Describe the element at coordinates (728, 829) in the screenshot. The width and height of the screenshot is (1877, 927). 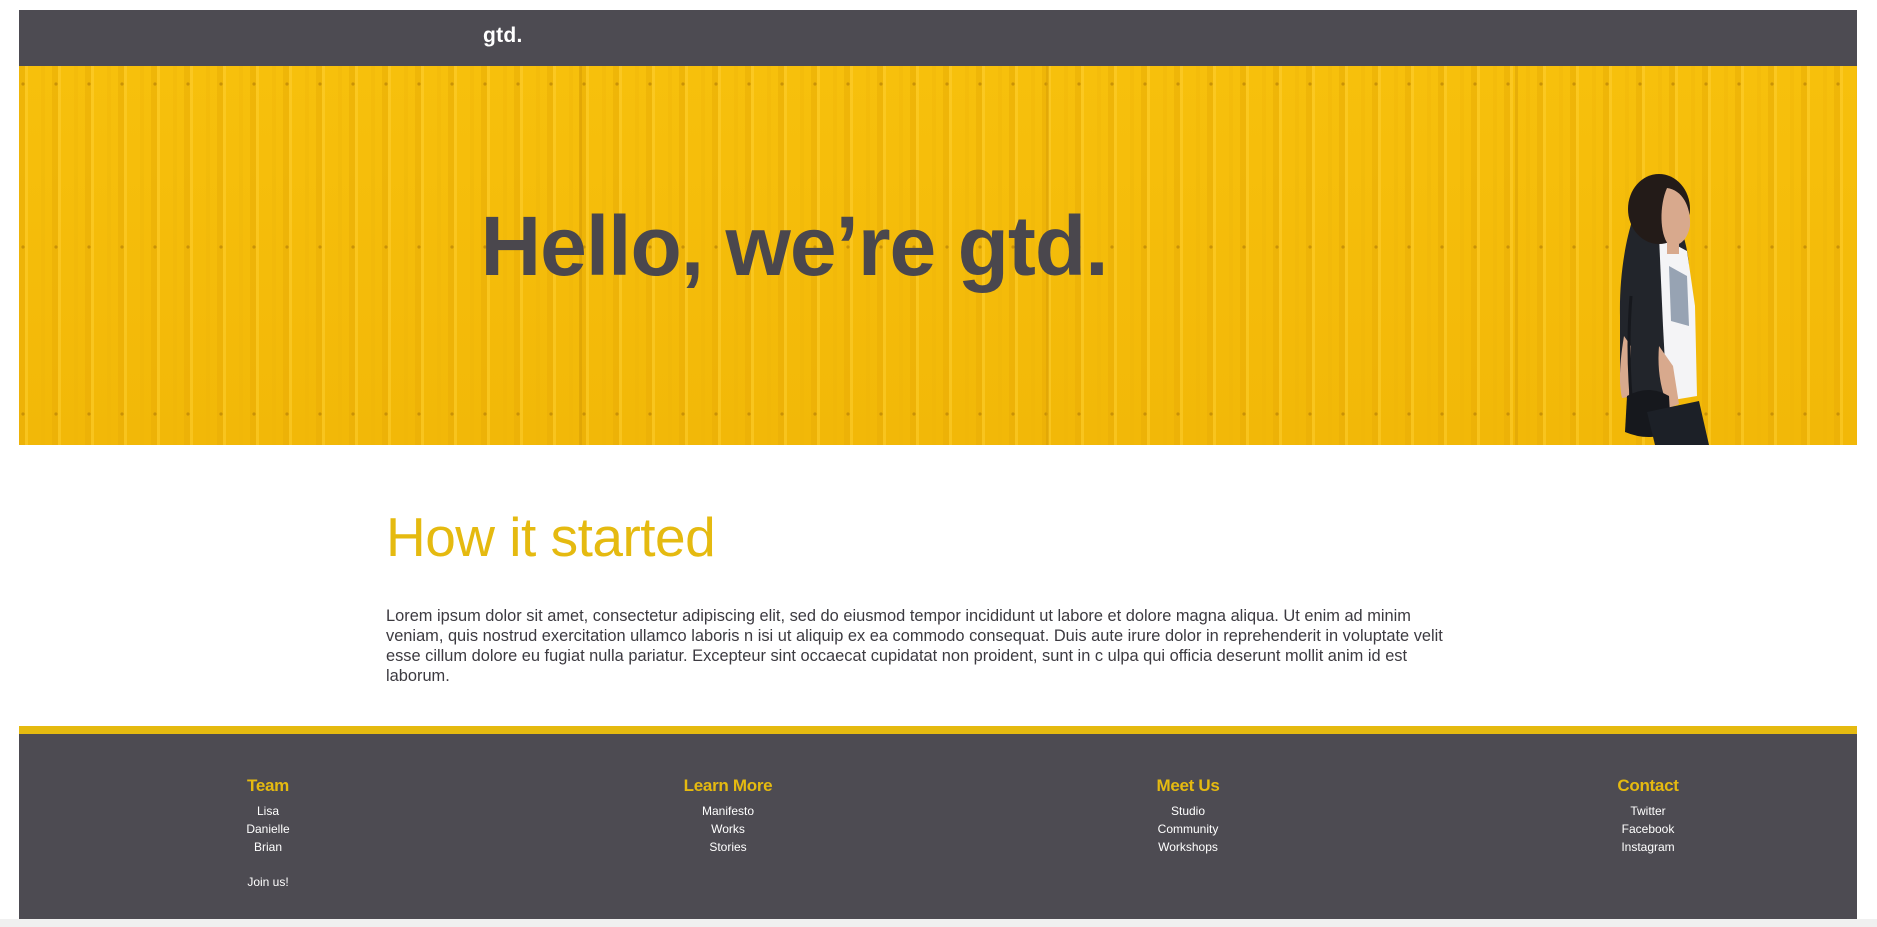
I see `footer-link-works: Works` at that location.